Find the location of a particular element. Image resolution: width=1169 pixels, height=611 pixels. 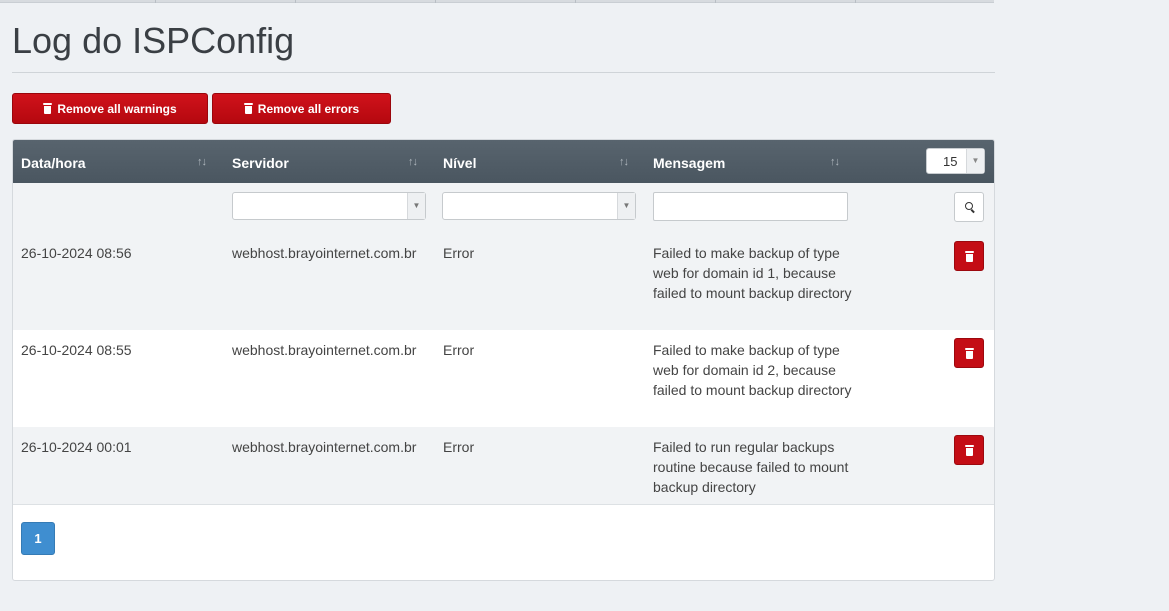

search-icon is located at coordinates (969, 206).